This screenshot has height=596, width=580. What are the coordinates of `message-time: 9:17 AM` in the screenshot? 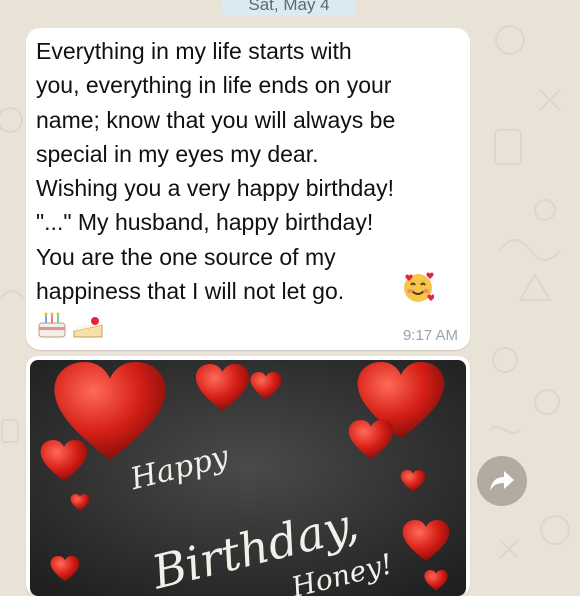 It's located at (430, 335).